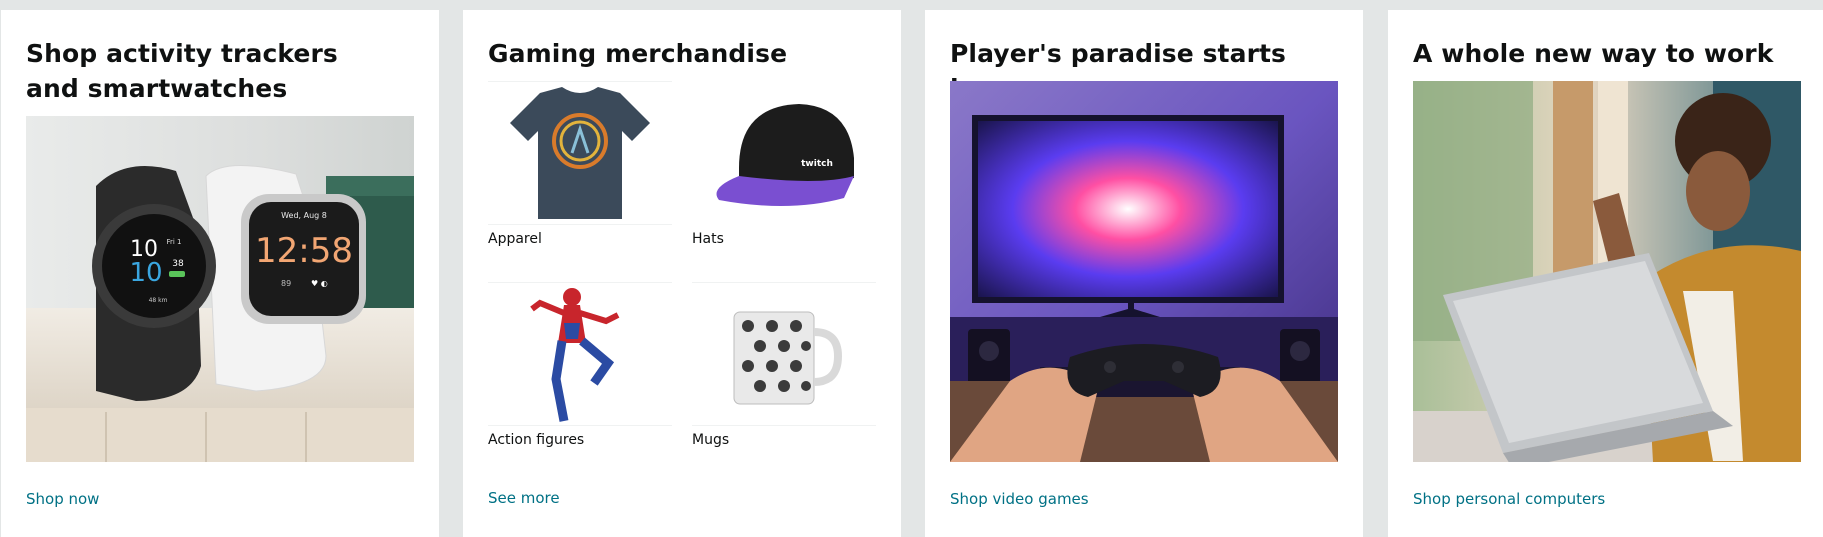 The image size is (1823, 537). I want to click on tshirt-image, so click(580, 153).